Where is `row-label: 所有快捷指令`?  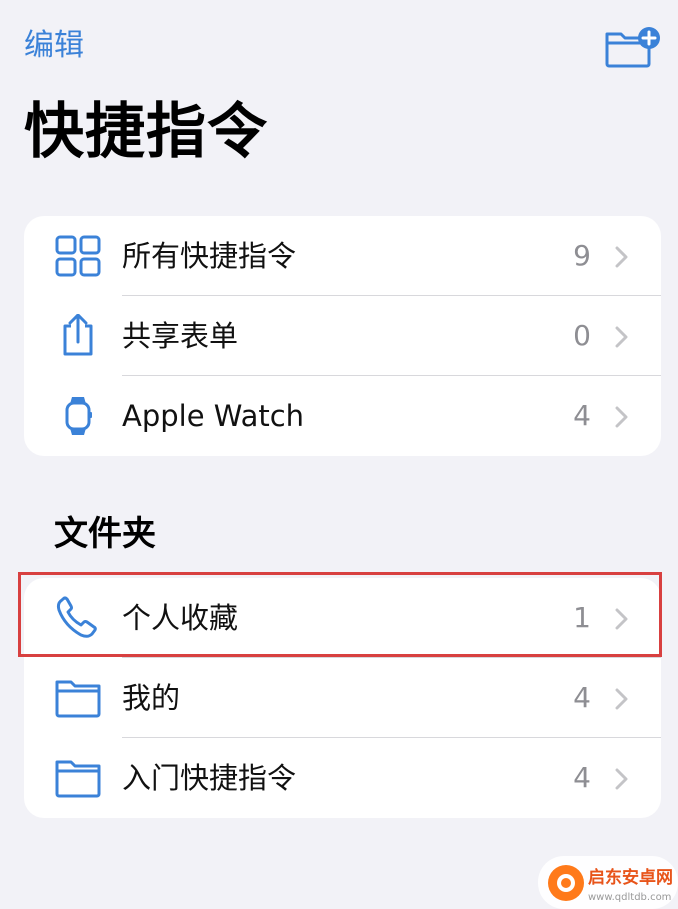
row-label: 所有快捷指令 is located at coordinates (209, 256).